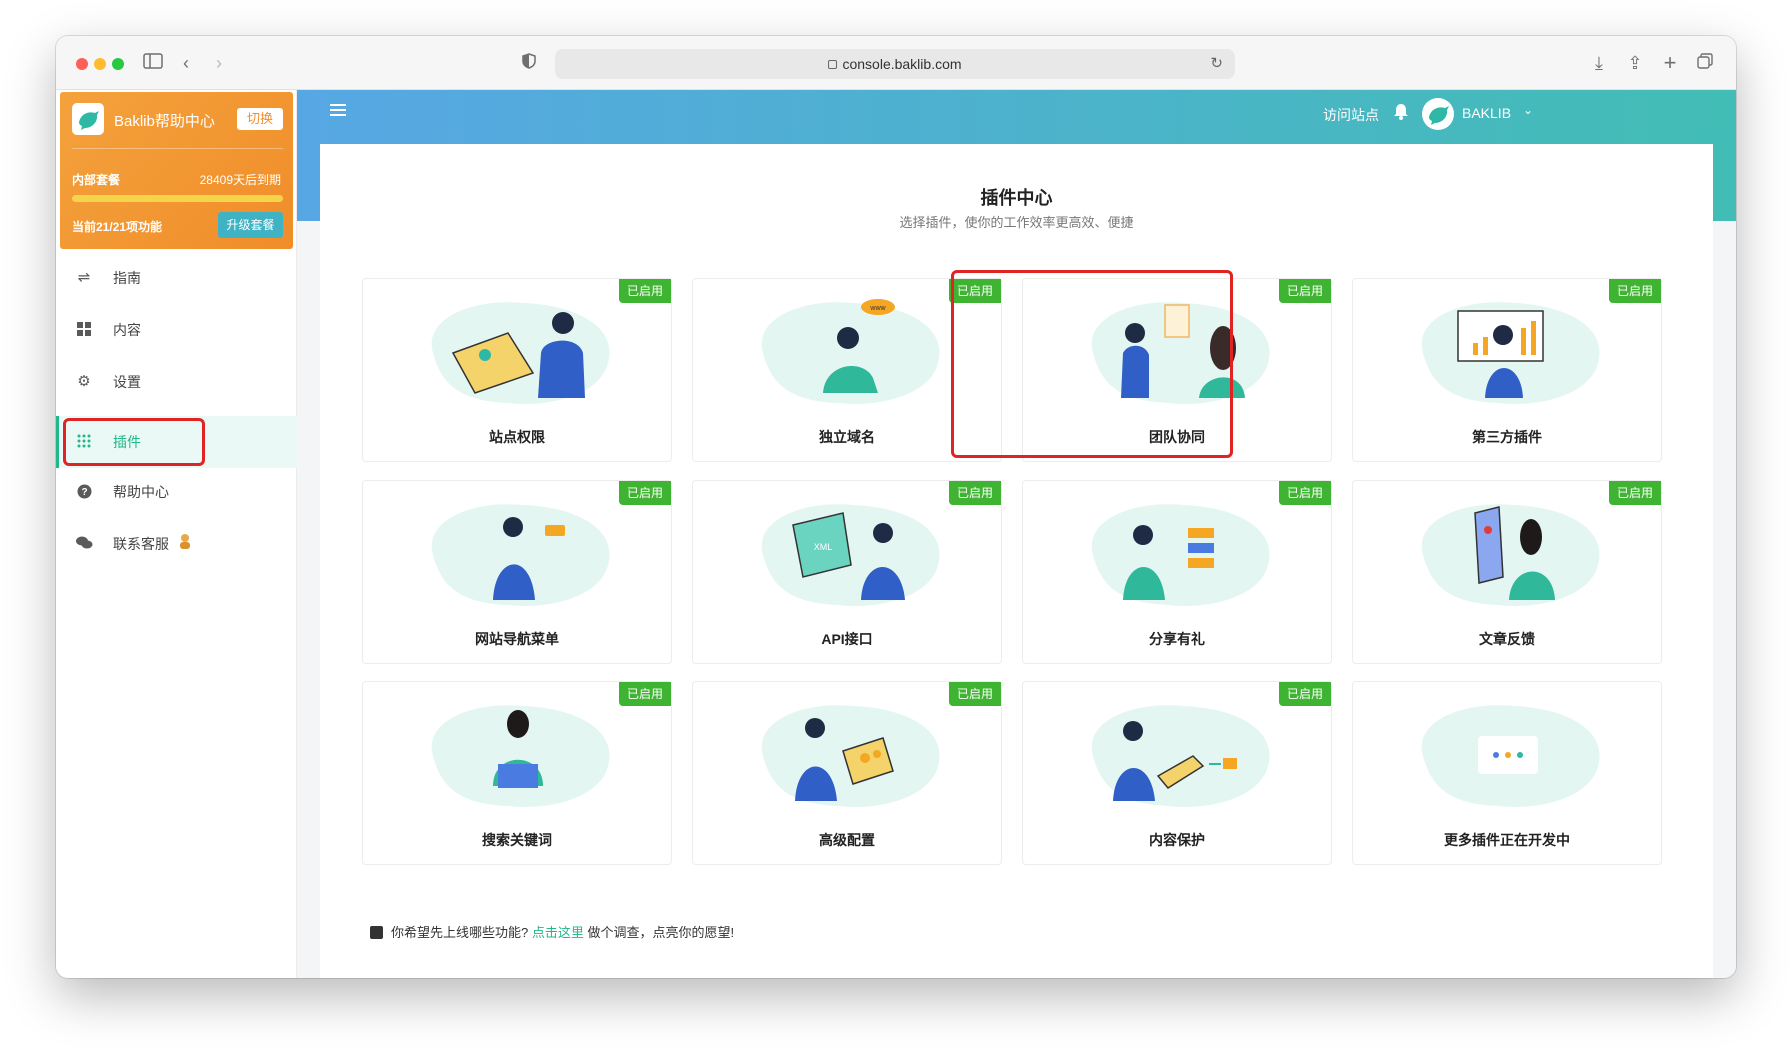 The height and width of the screenshot is (1053, 1792). What do you see at coordinates (176, 330) in the screenshot?
I see `sidebar-item-content: 内容` at bounding box center [176, 330].